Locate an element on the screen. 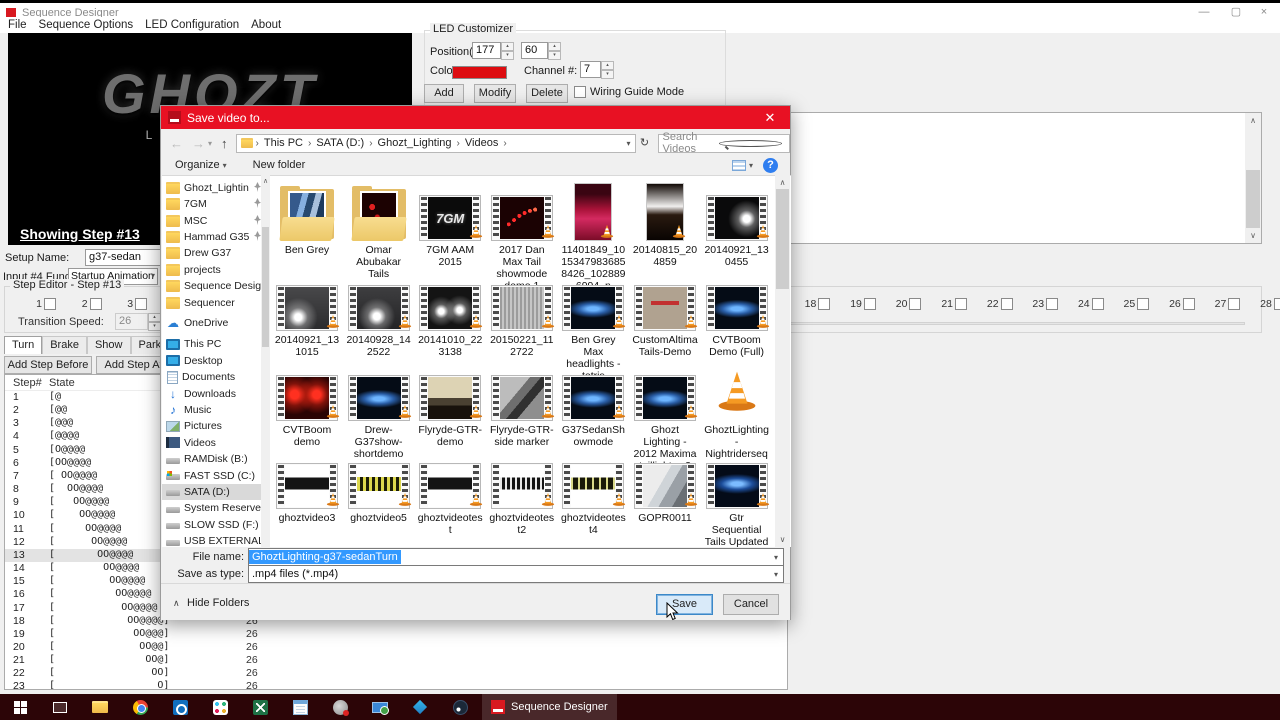  taskbar-app-button: Sequence Designer is located at coordinates (549, 707).